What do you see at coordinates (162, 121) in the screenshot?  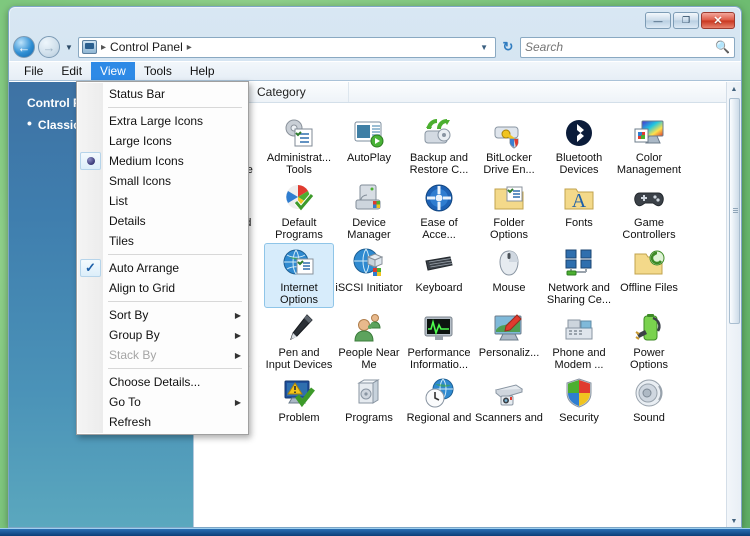 I see `view-menu-item-extra-large-icons: Extra Large Icons` at bounding box center [162, 121].